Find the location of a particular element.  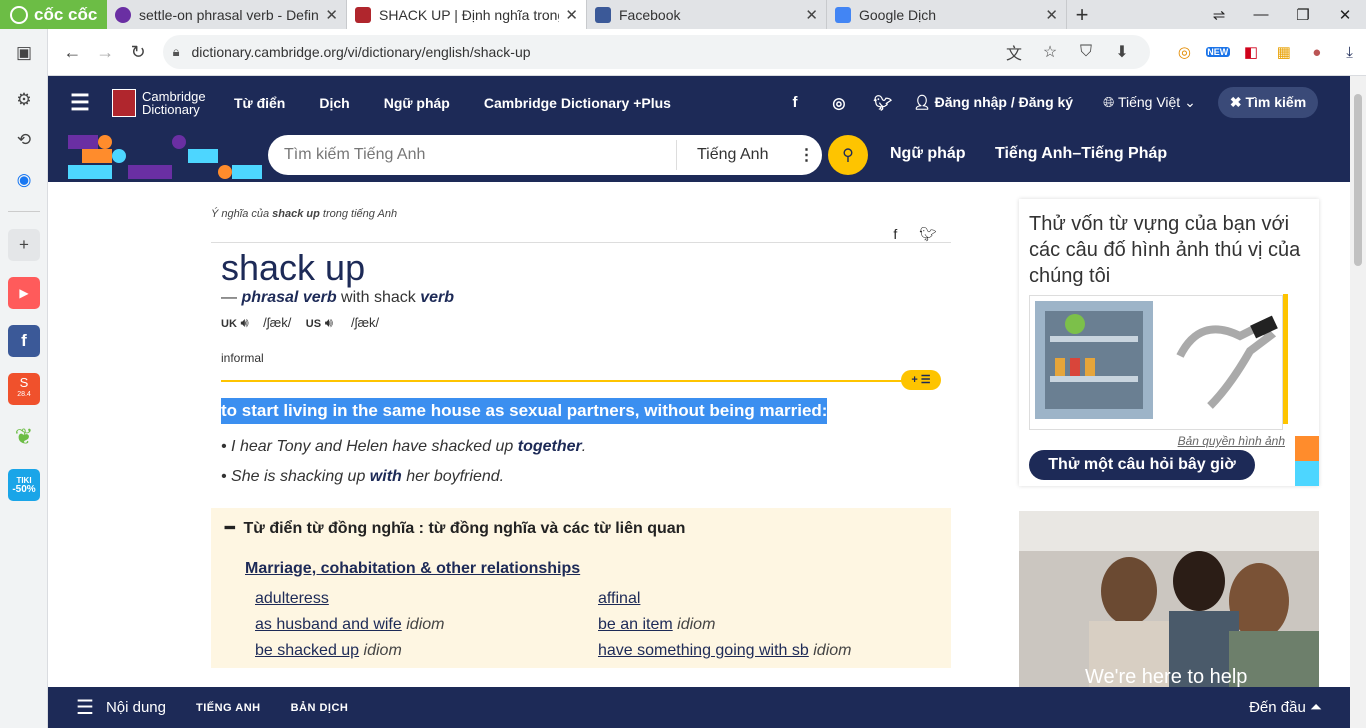

google-translate-favicon-icon is located at coordinates (843, 14).